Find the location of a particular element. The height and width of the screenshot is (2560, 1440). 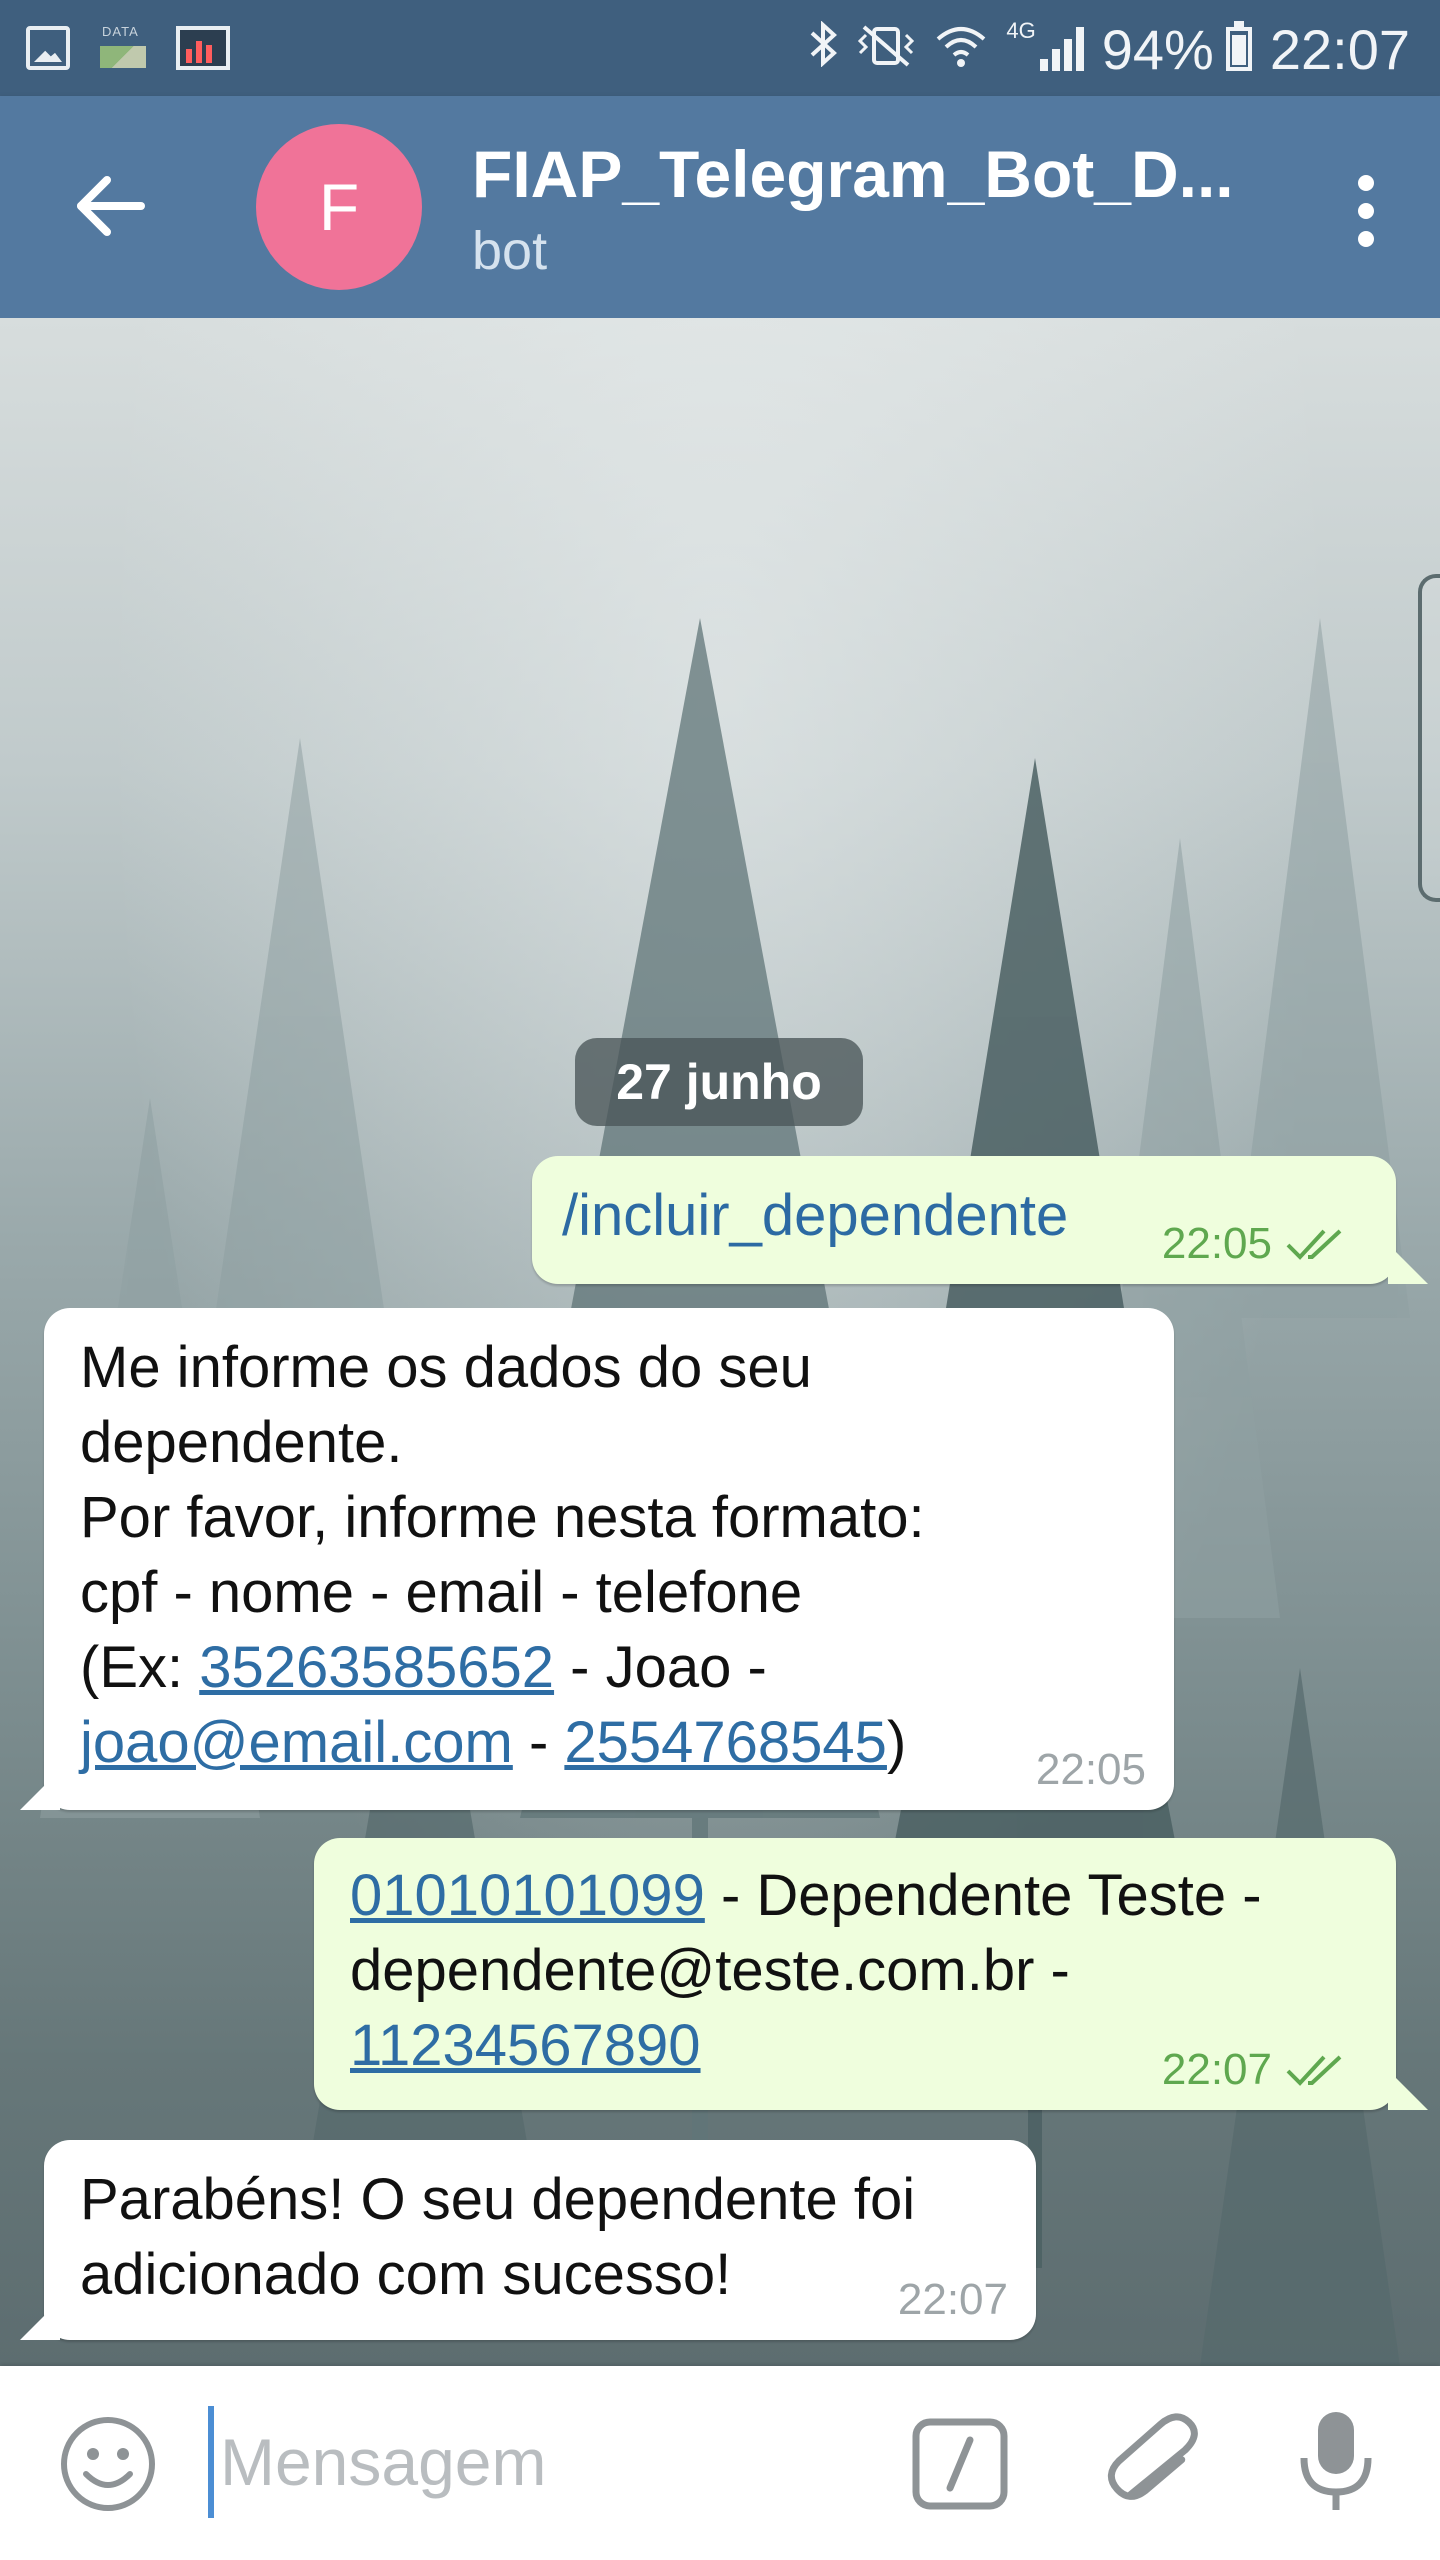

emoji-button is located at coordinates (108, 2464).